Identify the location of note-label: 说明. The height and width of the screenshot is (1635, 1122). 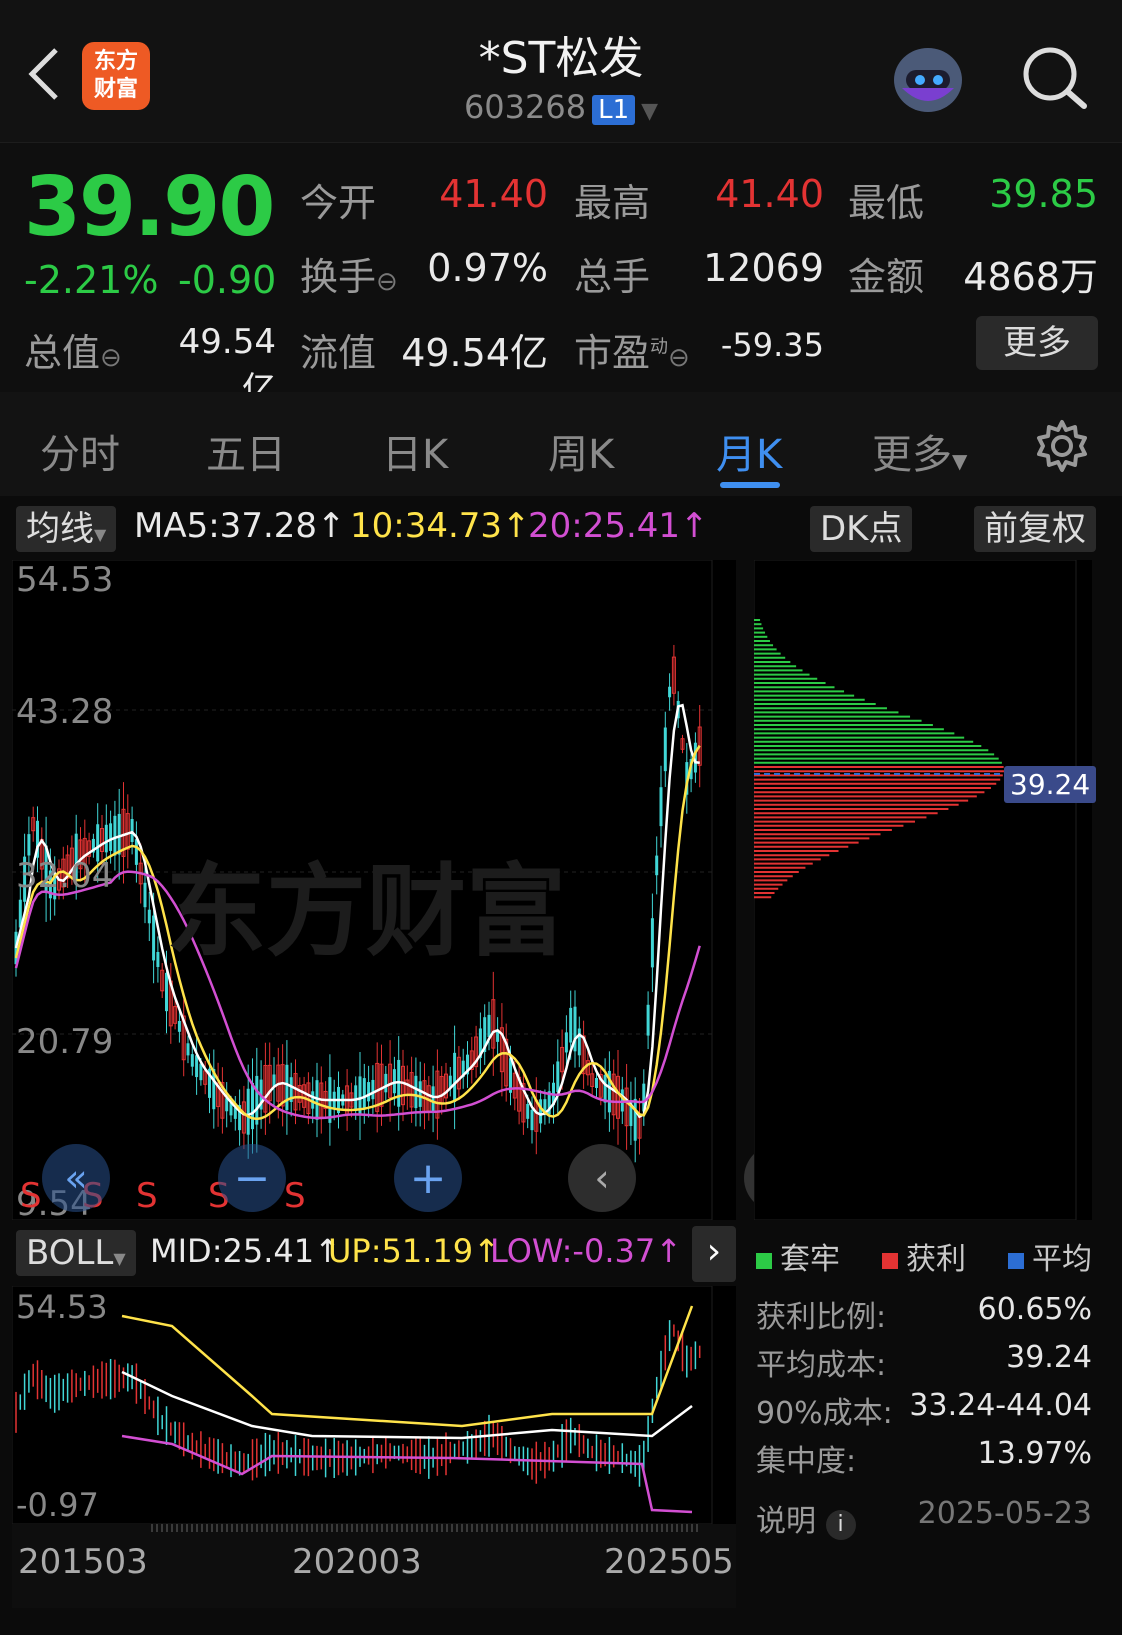
(786, 1521).